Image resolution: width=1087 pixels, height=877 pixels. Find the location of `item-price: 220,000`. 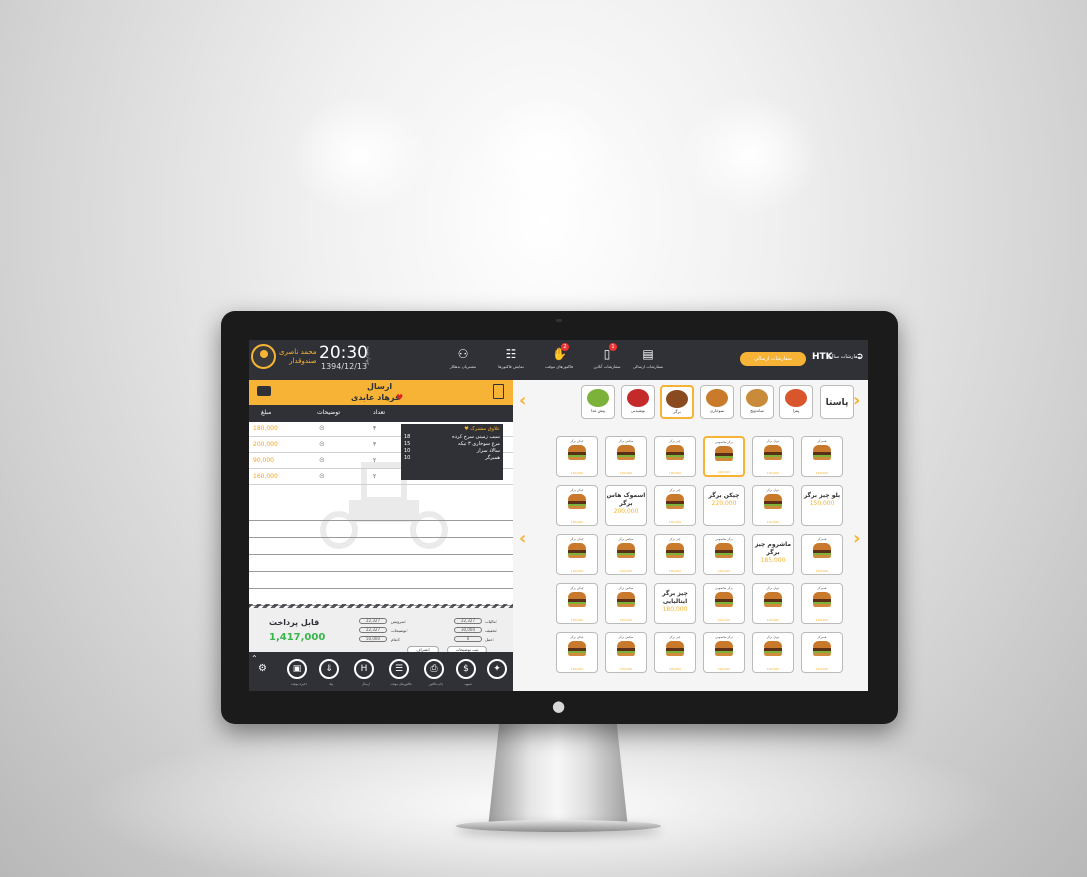

item-price: 220,000 is located at coordinates (724, 571).